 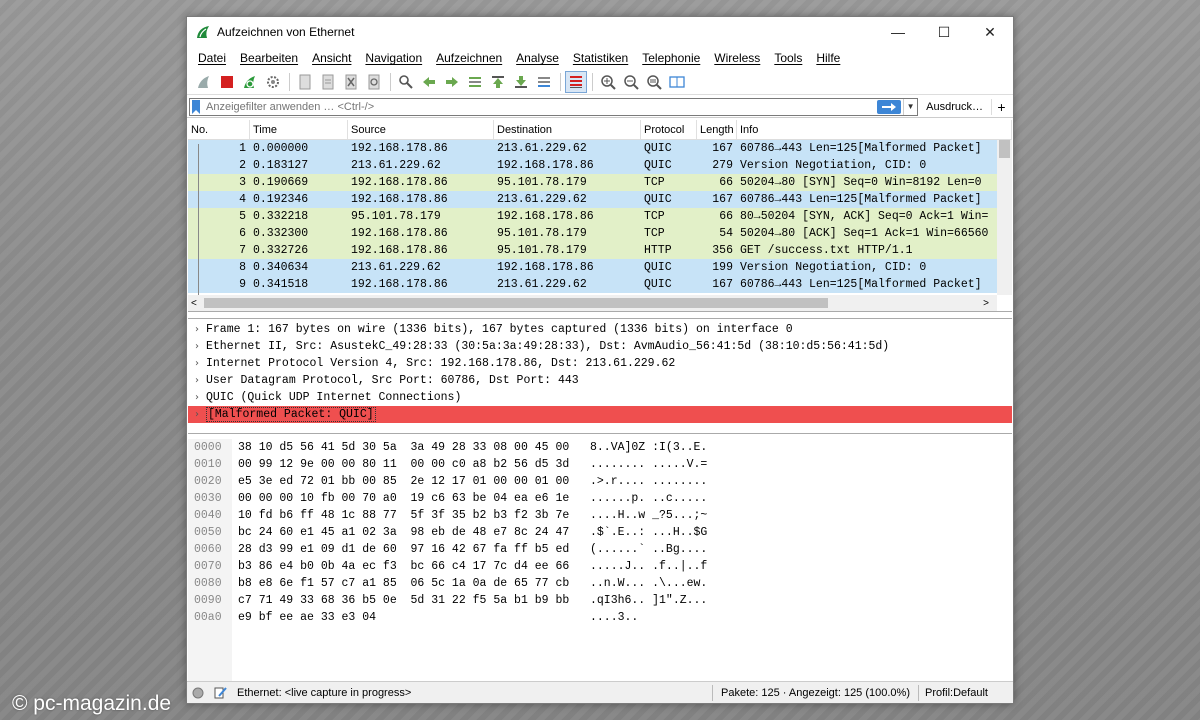 I want to click on menu-ansicht: Ansicht, so click(x=331, y=58).